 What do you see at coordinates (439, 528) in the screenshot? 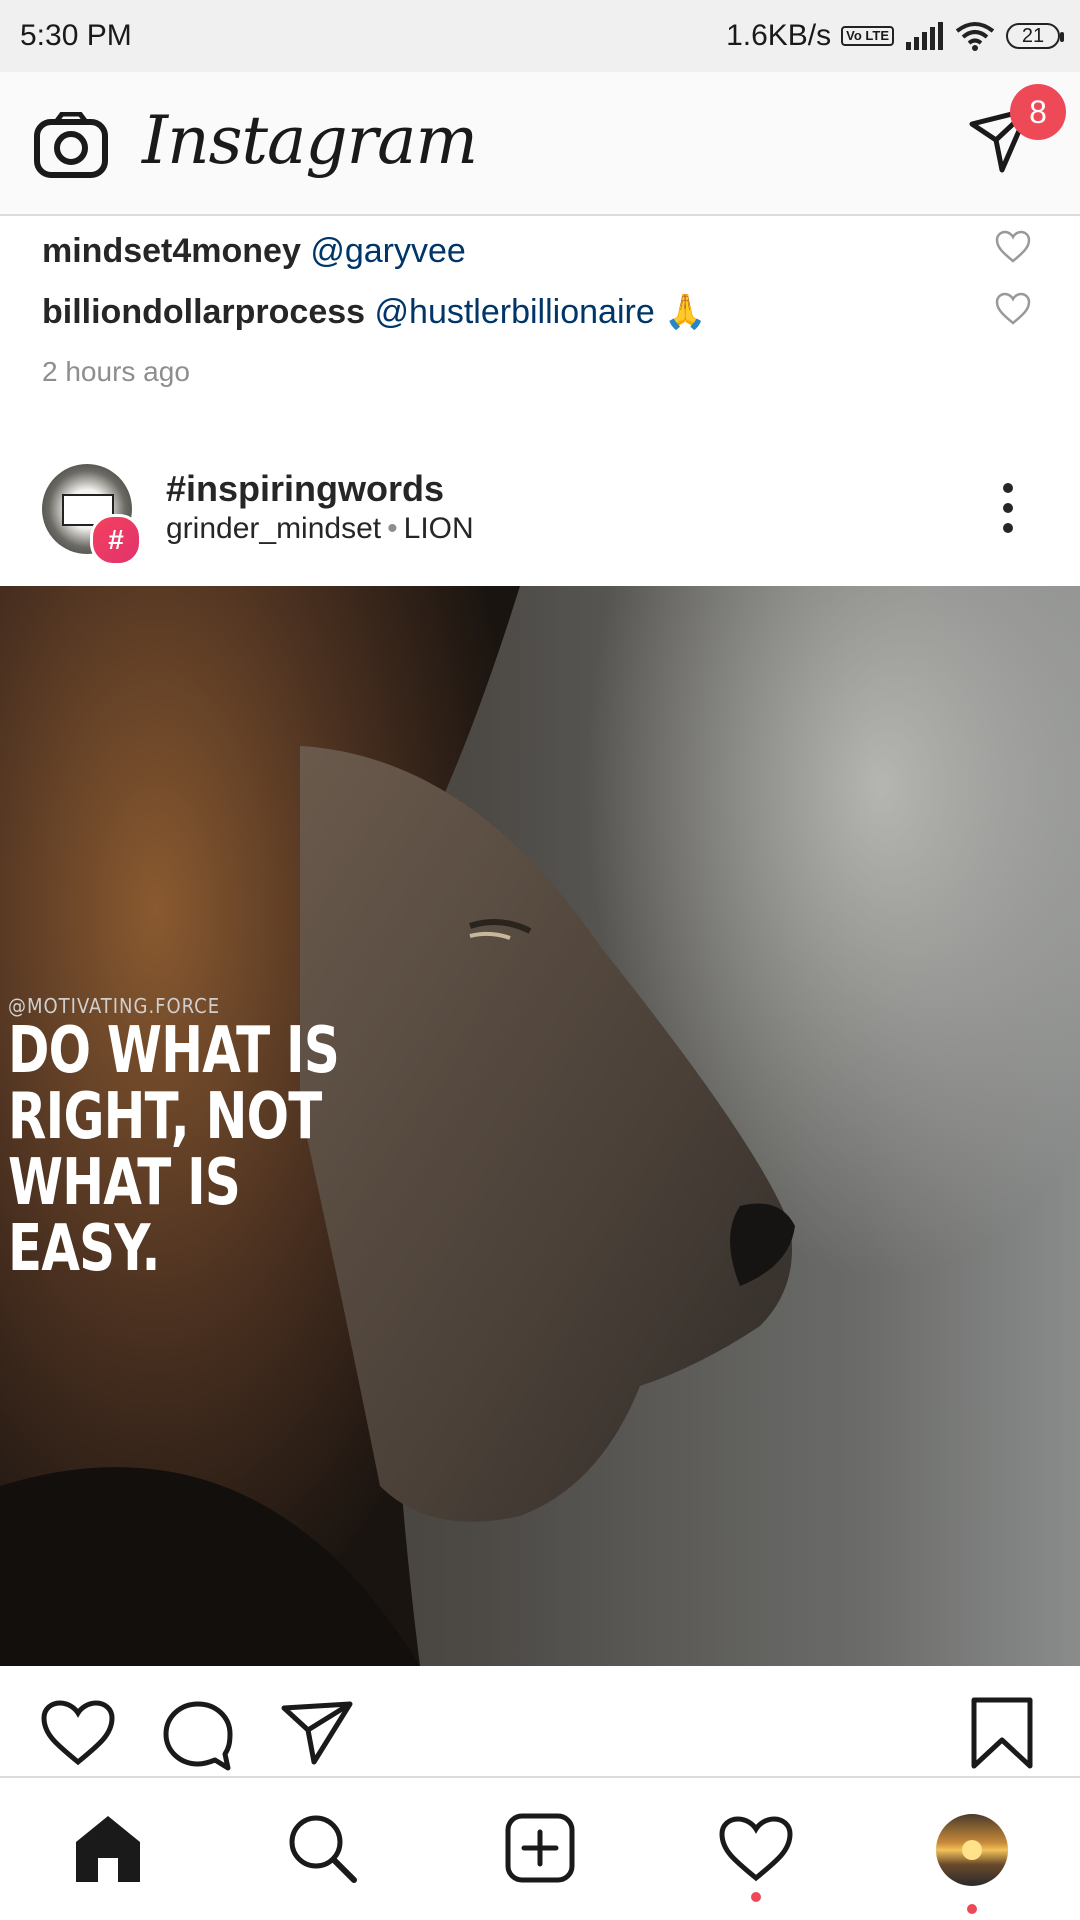
I see `post-location: LION` at bounding box center [439, 528].